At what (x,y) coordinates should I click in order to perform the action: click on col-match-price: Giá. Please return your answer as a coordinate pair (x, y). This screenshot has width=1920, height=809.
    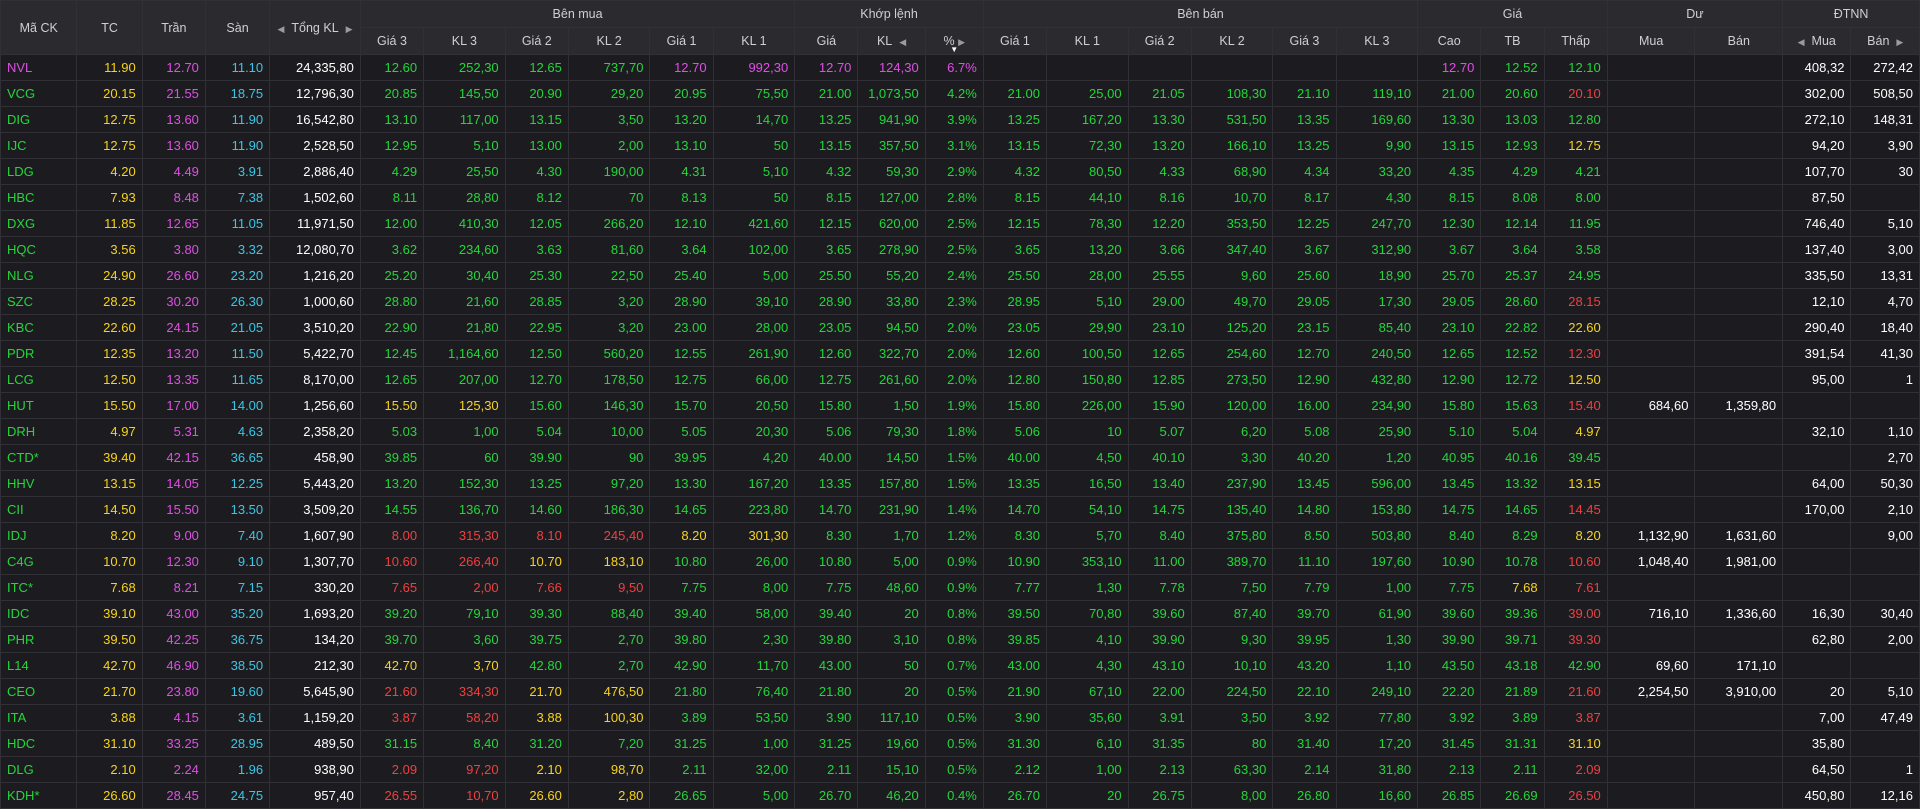
    Looking at the image, I should click on (826, 41).